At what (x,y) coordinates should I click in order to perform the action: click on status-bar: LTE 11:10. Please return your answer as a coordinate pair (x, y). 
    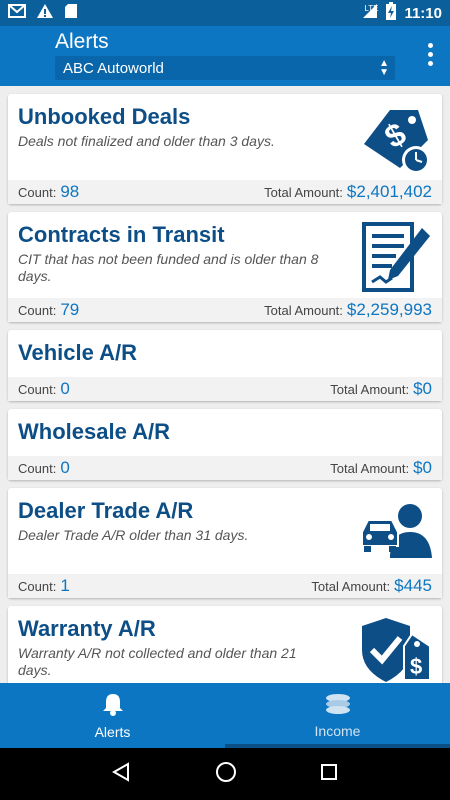
    Looking at the image, I should click on (225, 13).